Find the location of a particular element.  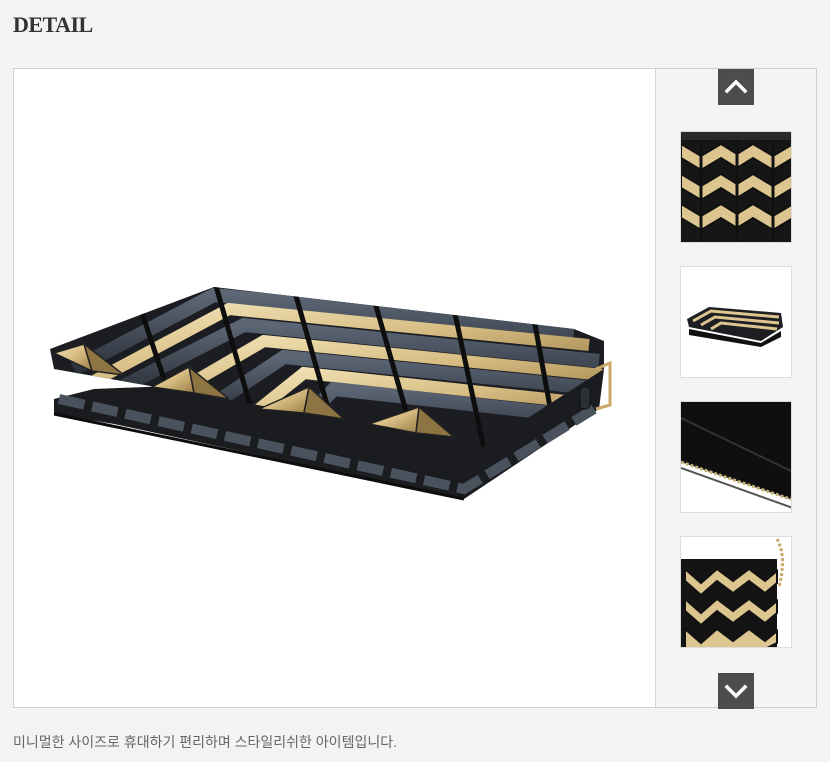

thumbnail-clutch-side-view is located at coordinates (736, 322).